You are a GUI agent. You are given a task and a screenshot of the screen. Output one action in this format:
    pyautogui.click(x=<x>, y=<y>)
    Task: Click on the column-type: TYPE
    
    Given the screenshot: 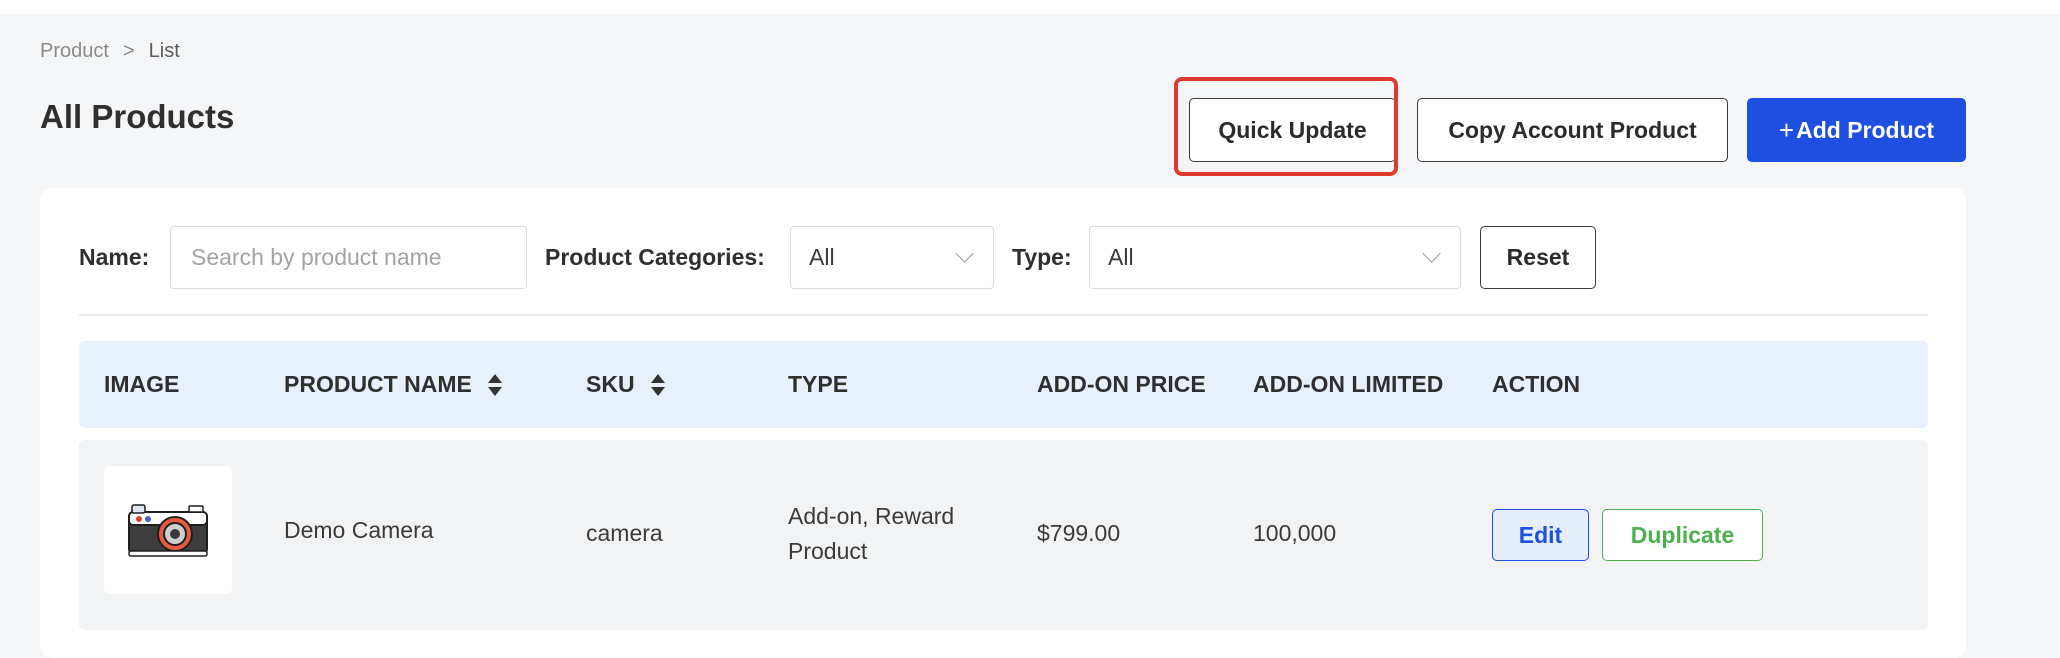 What is the action you would take?
    pyautogui.click(x=818, y=384)
    